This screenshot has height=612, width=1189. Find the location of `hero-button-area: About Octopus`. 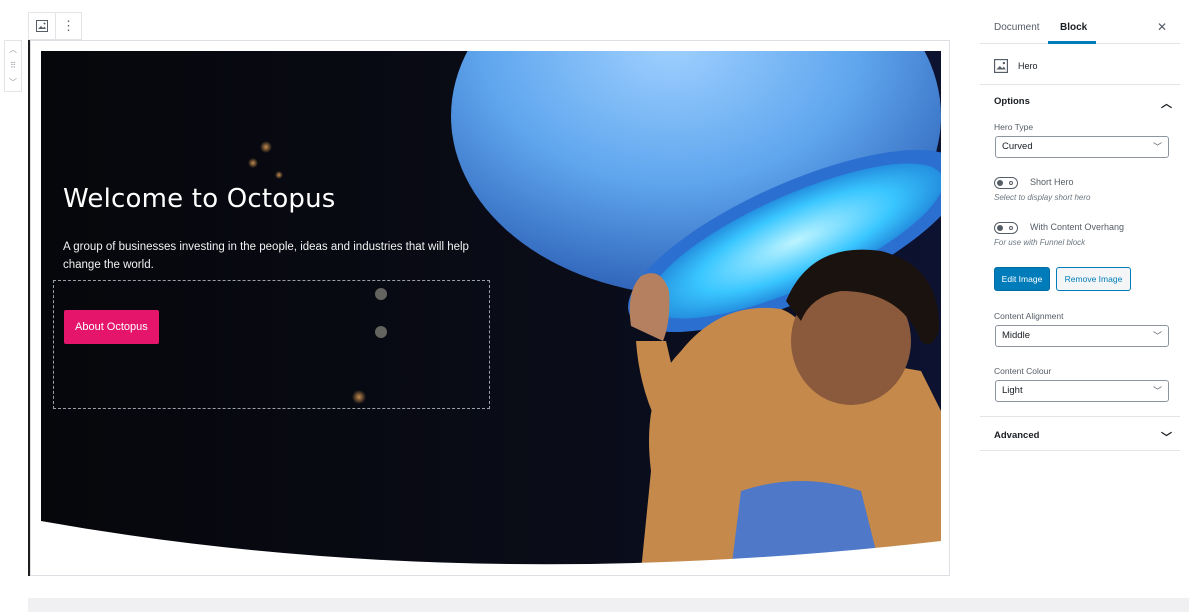

hero-button-area: About Octopus is located at coordinates (271, 344).